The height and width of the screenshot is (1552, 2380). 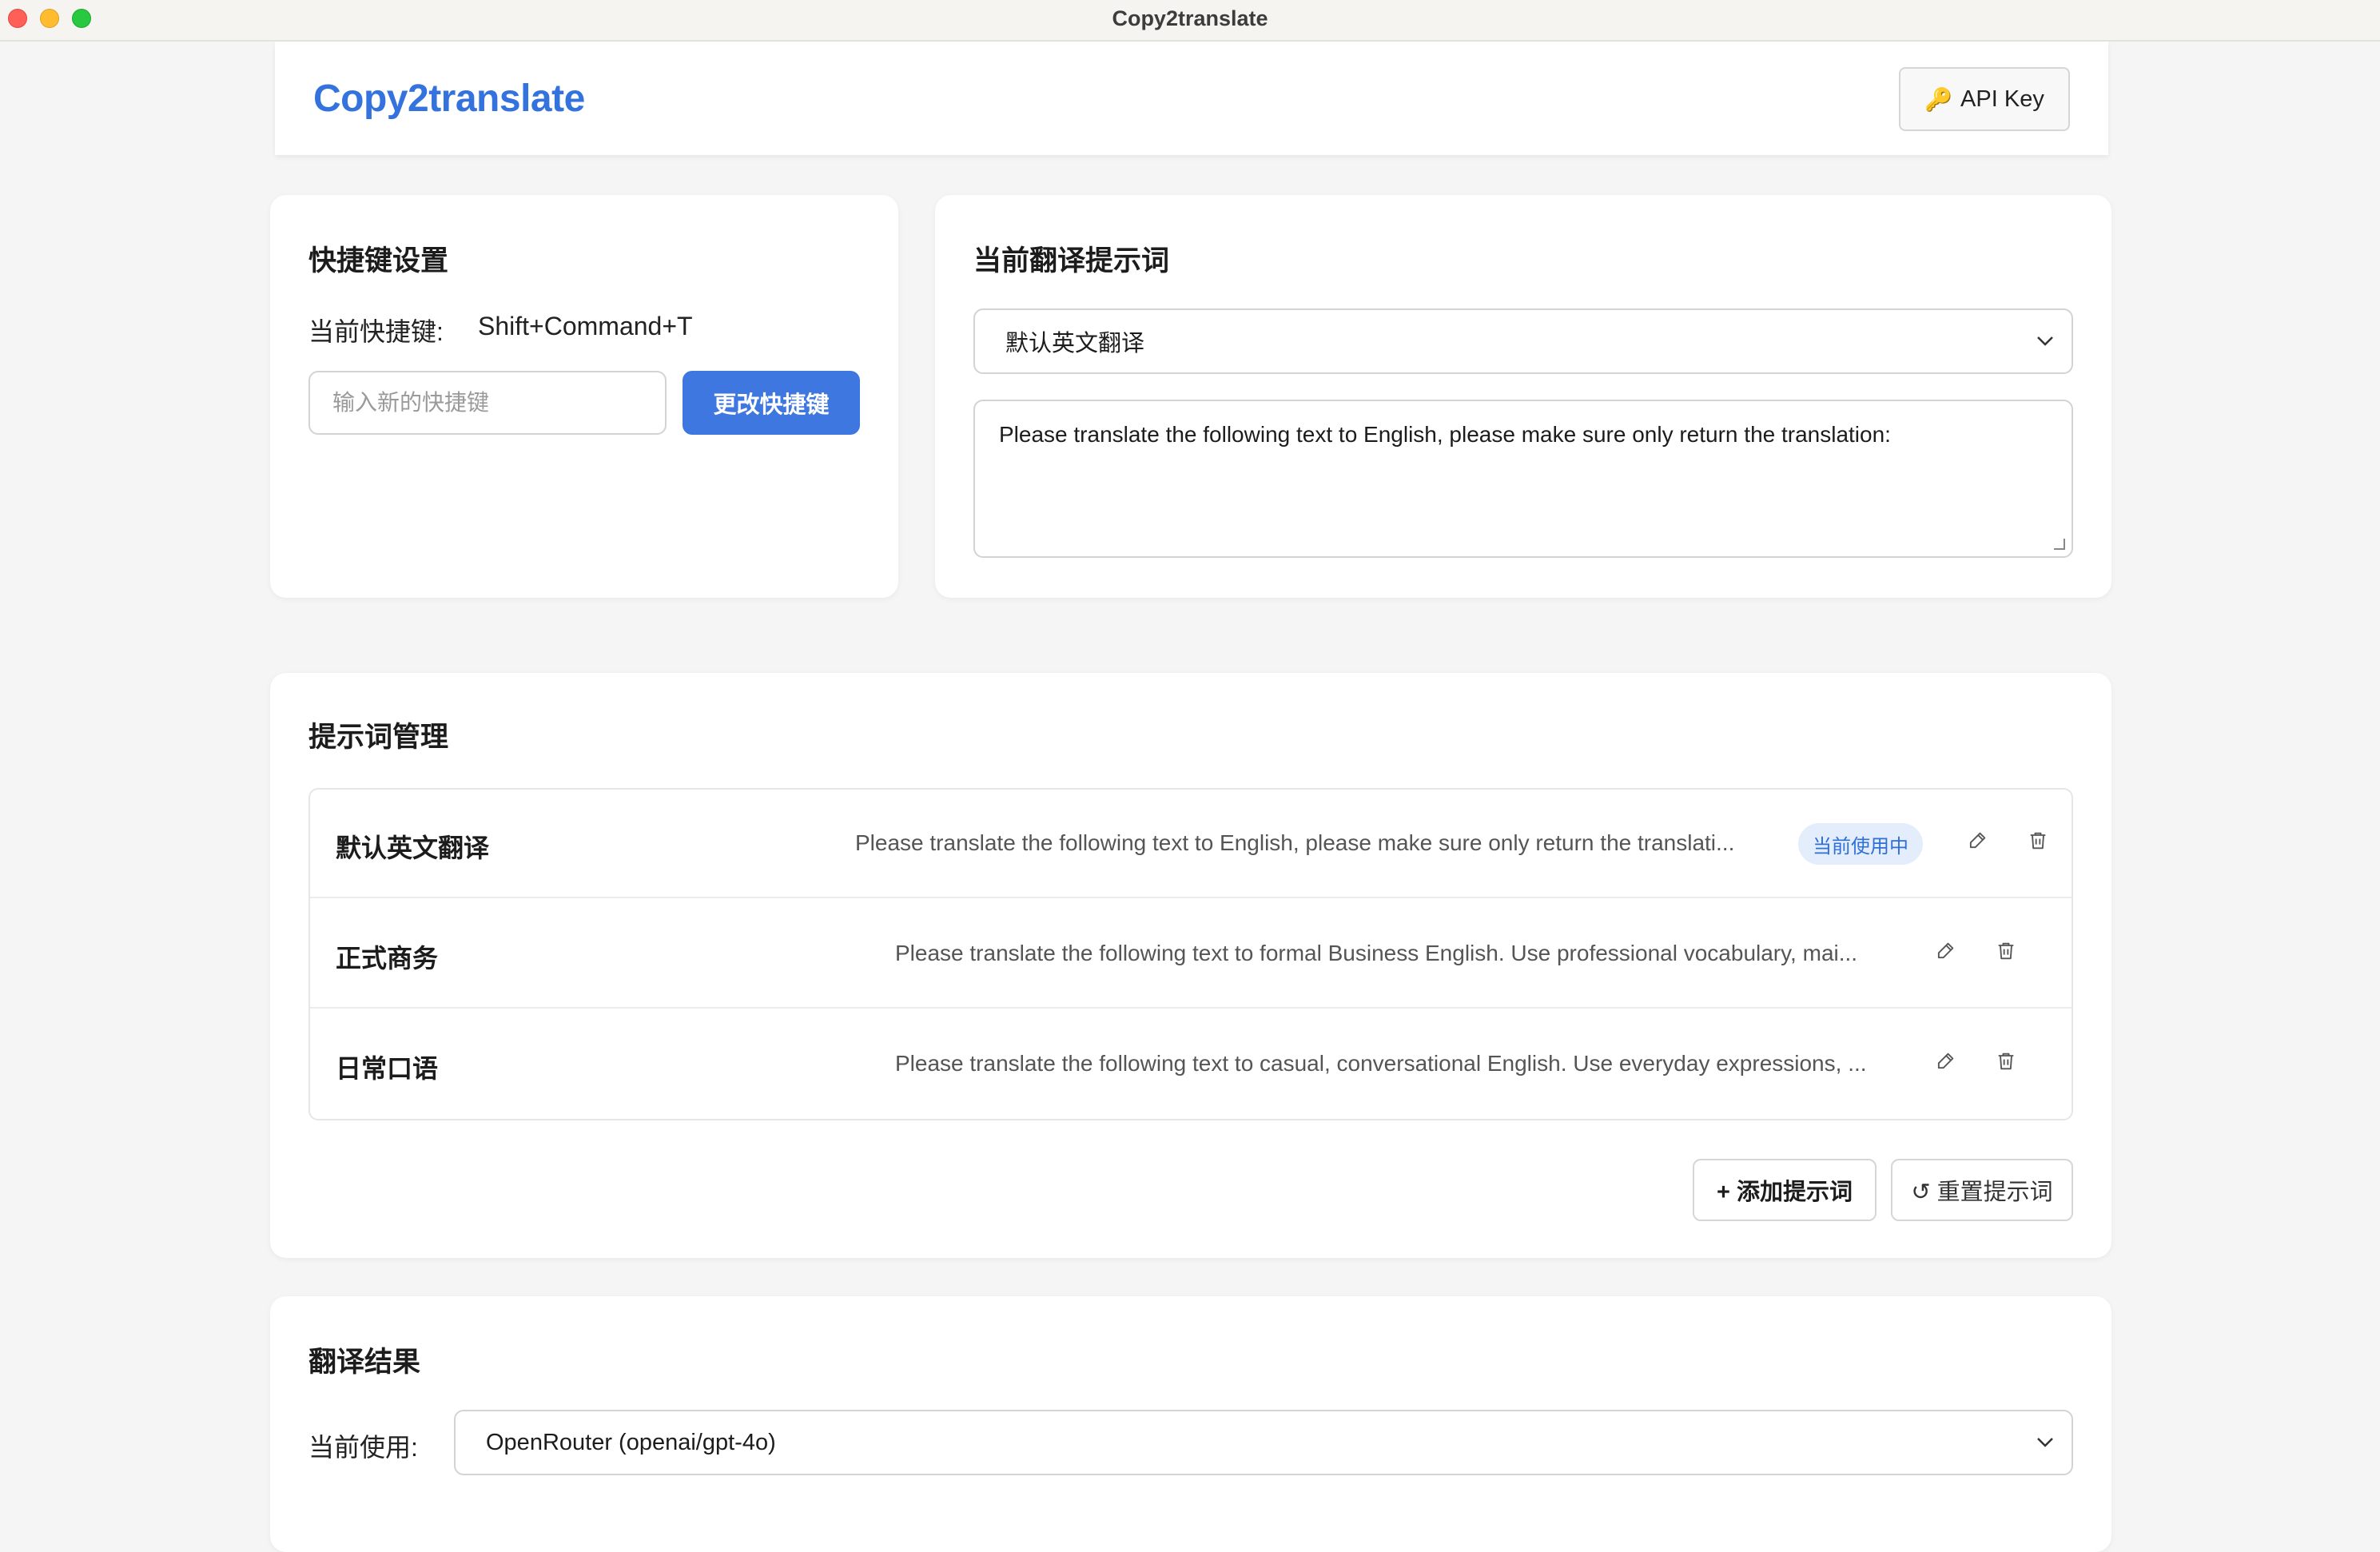 What do you see at coordinates (387, 958) in the screenshot?
I see `prompt-name: 正式商务` at bounding box center [387, 958].